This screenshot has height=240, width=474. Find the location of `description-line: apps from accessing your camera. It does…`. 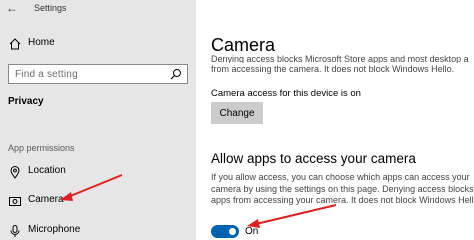

description-line: apps from accessing your camera. It does… is located at coordinates (342, 200).